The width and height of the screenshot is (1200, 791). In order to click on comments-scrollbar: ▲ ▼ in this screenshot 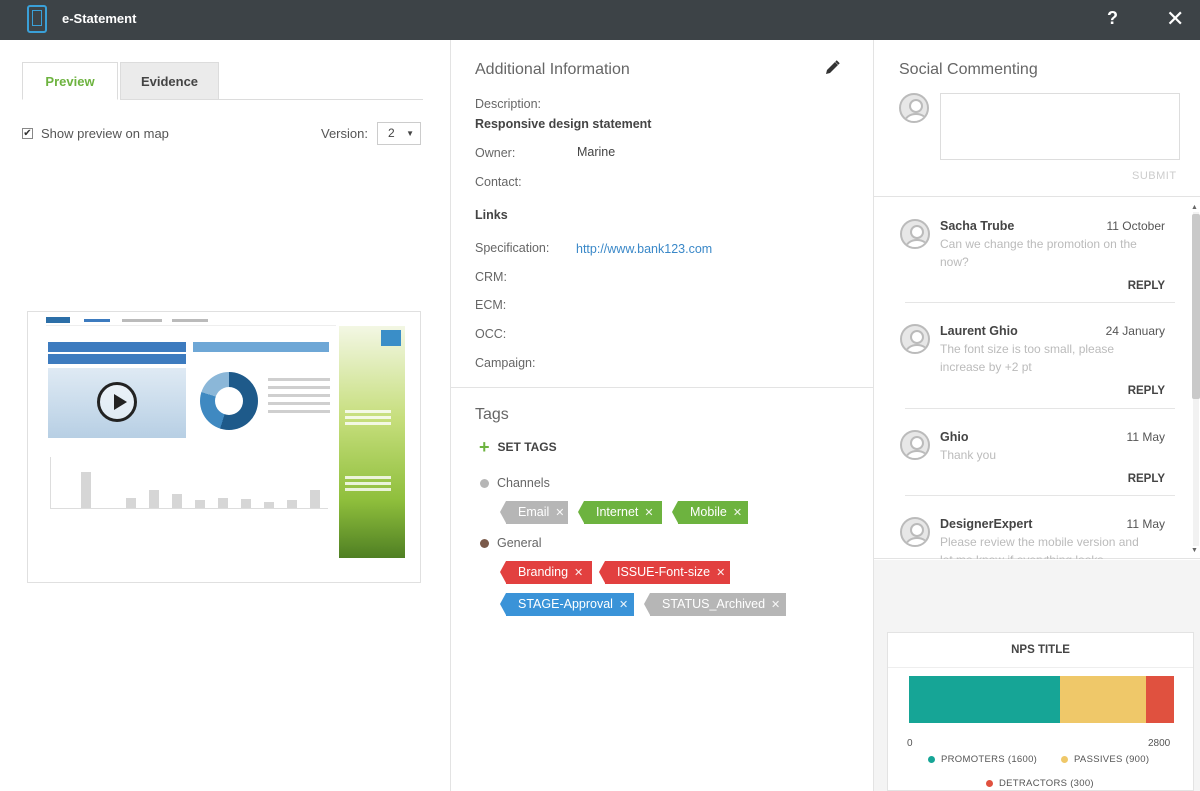, I will do `click(1195, 380)`.